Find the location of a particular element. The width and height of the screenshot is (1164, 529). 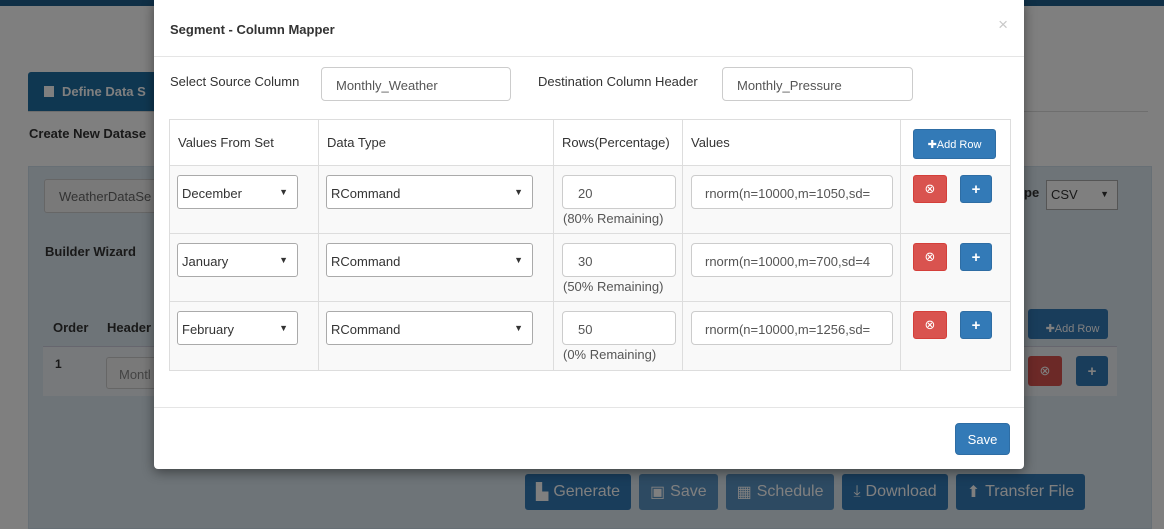

percentage-cell: 30 (50% Remaining) is located at coordinates (618, 267).